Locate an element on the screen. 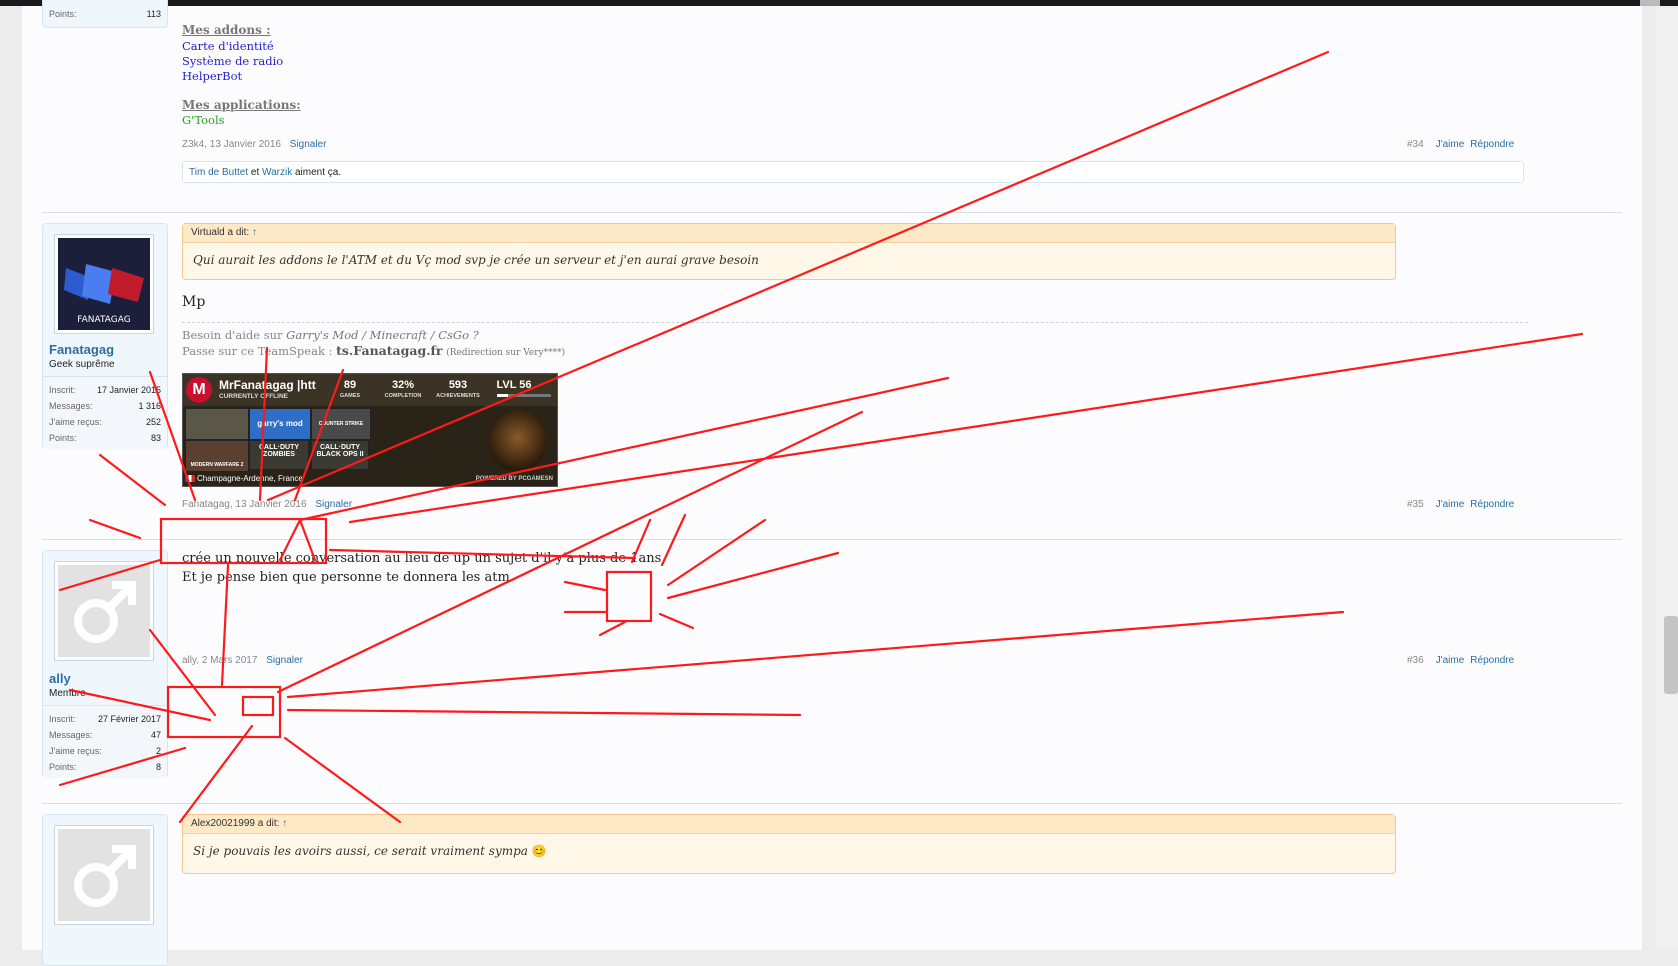 Image resolution: width=1678 pixels, height=966 pixels. banner-status: CURRENTLY OFFLINE is located at coordinates (253, 396).